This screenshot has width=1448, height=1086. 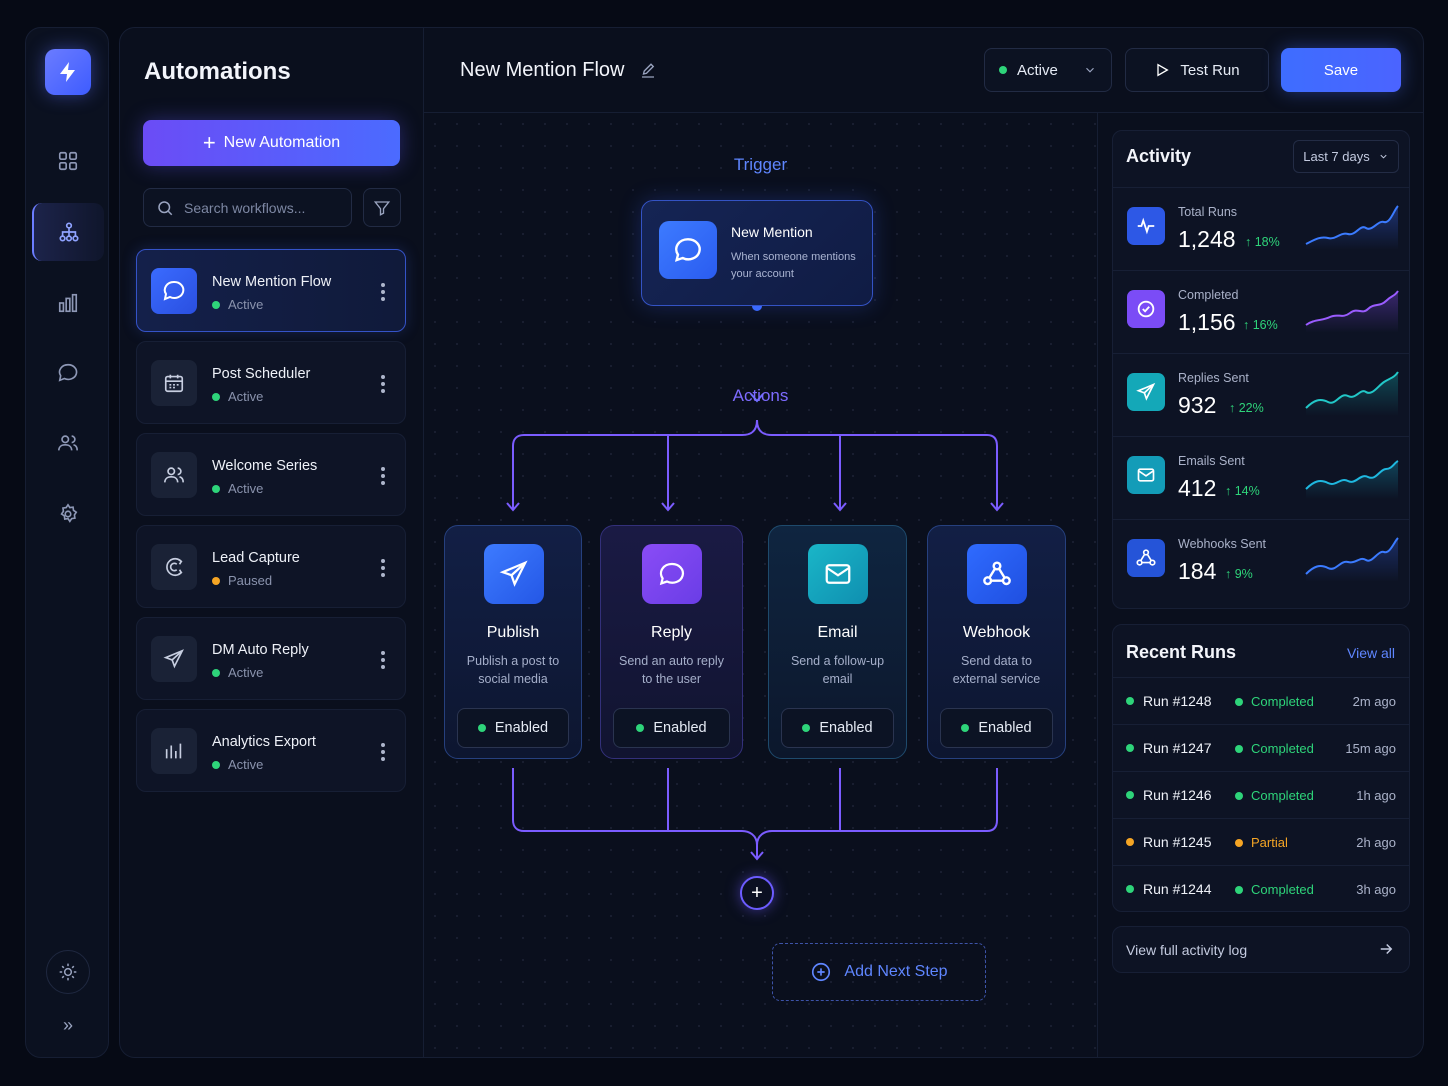 What do you see at coordinates (1197, 70) in the screenshot?
I see `test-run-button: Test Run` at bounding box center [1197, 70].